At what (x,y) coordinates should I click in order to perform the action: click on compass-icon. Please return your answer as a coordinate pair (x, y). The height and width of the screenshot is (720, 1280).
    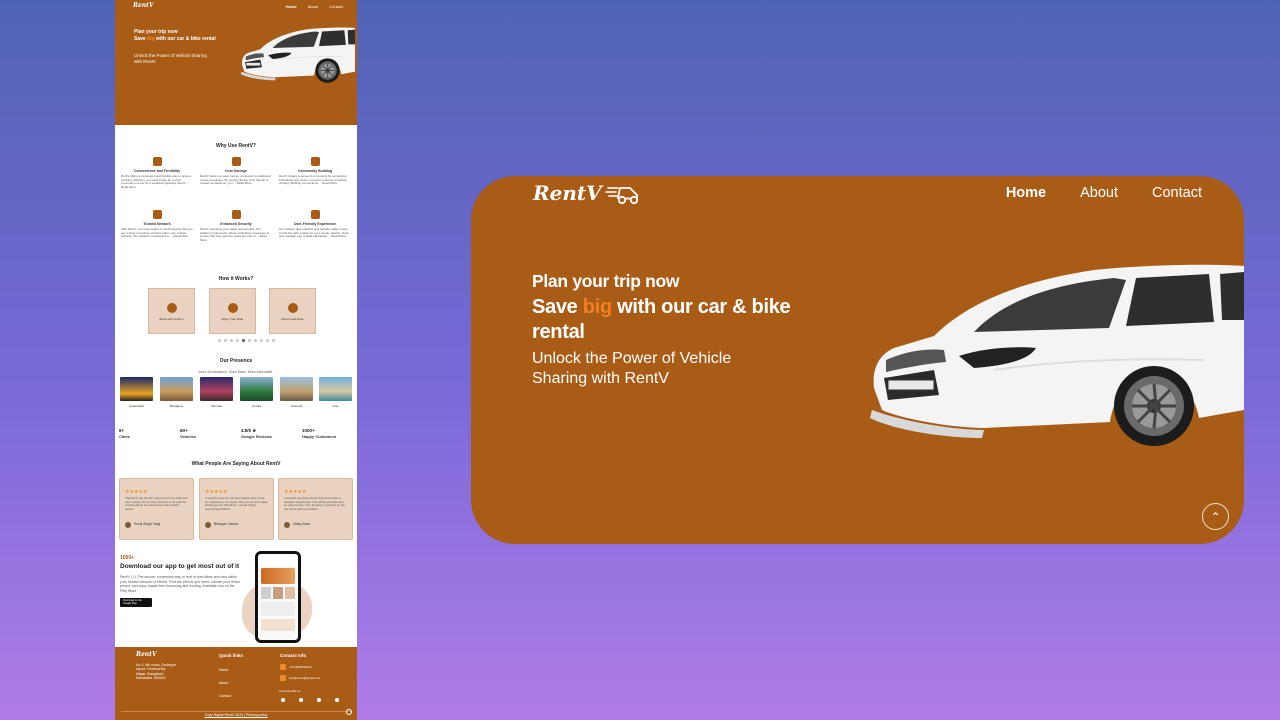
    Looking at the image, I should click on (157, 161).